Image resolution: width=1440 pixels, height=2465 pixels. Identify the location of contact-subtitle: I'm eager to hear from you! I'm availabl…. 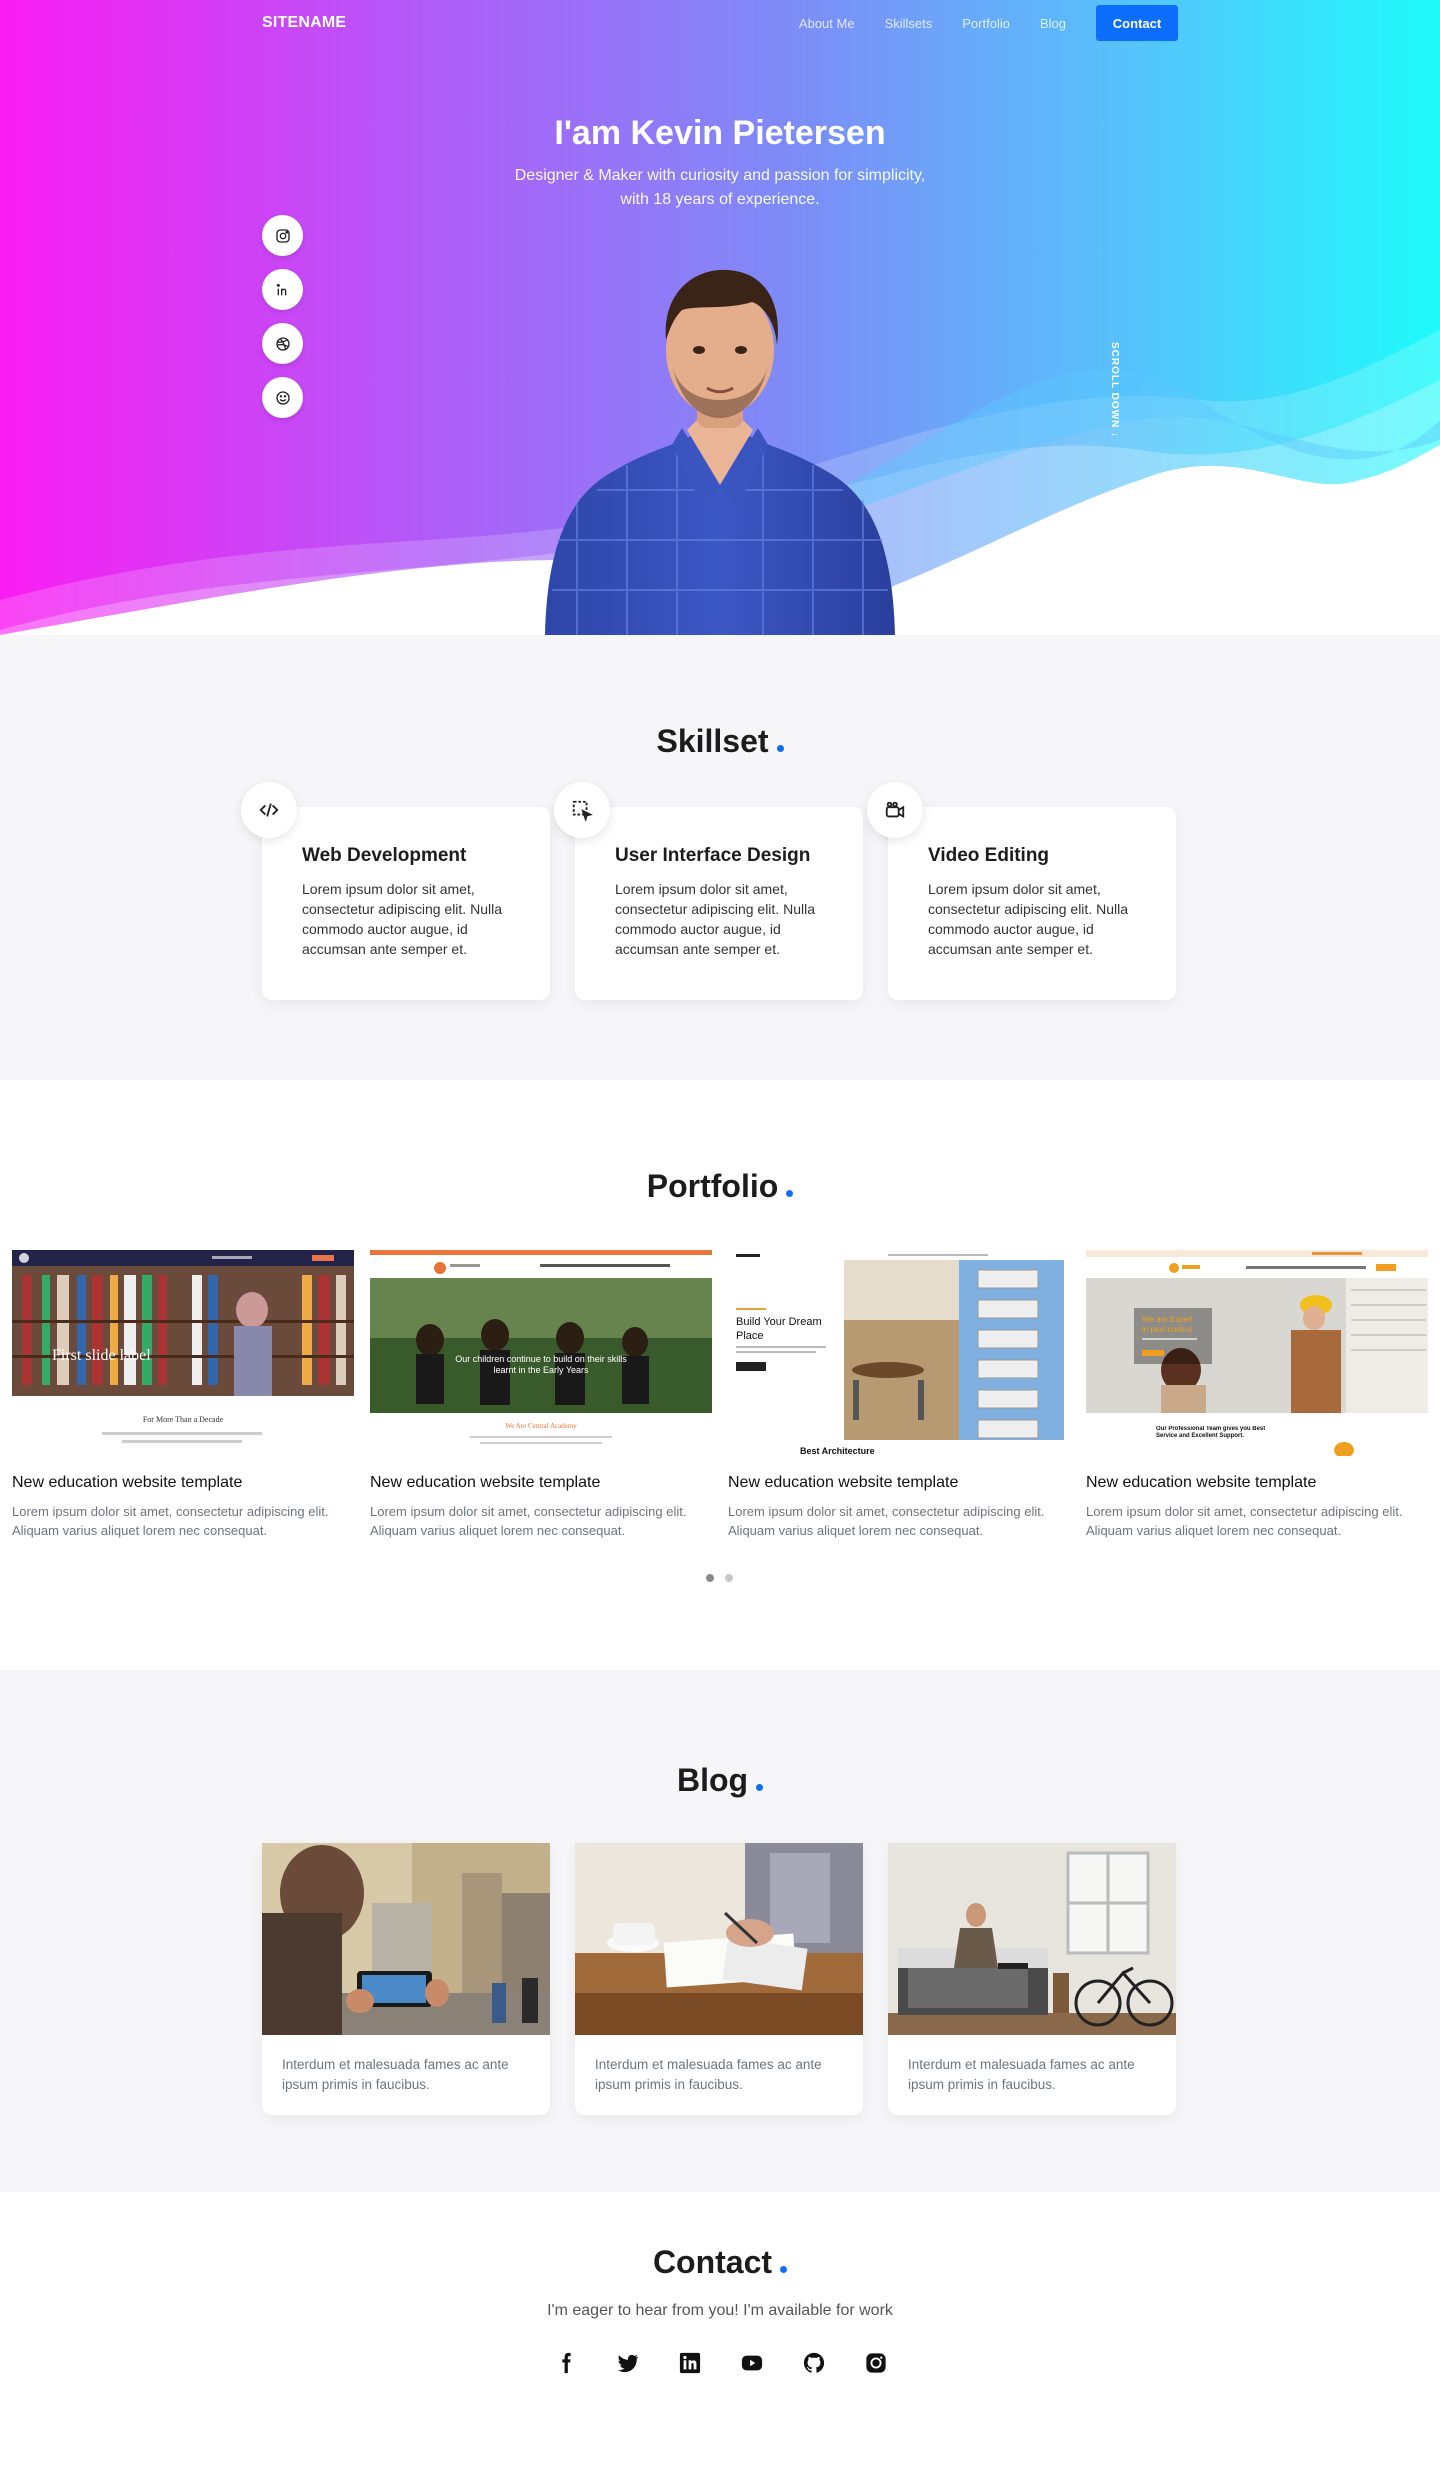
(720, 2310).